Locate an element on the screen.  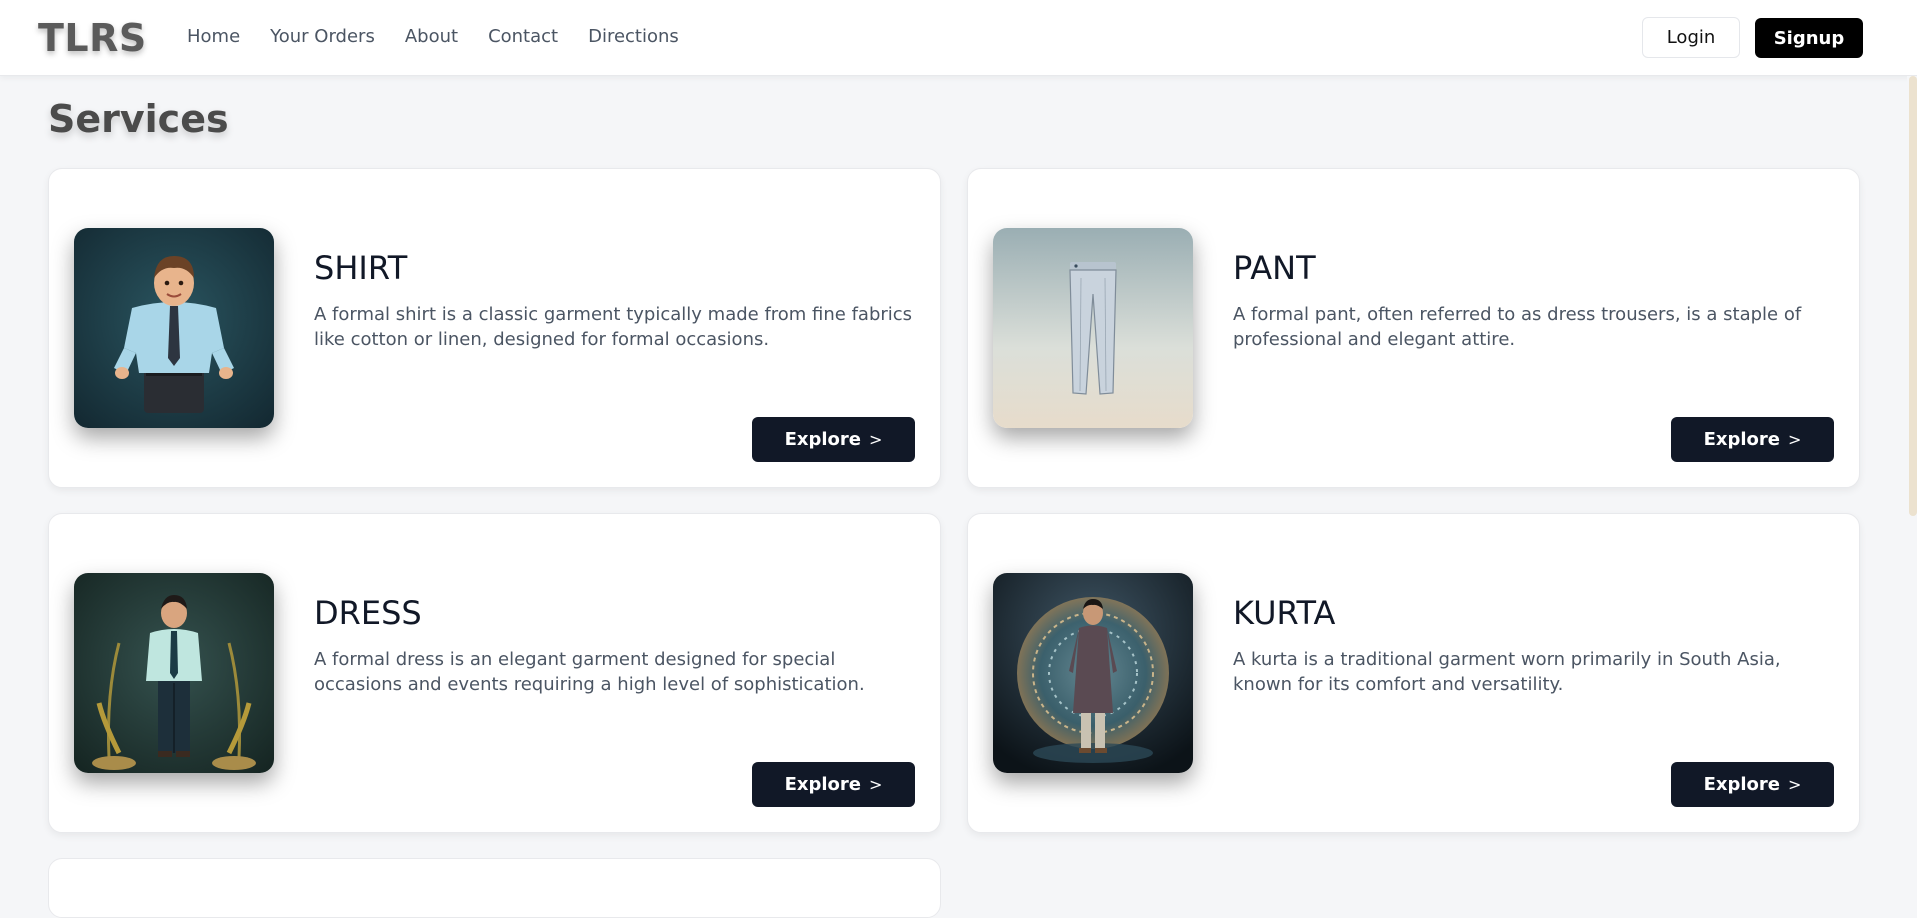
nav-contact-link: Contact is located at coordinates (523, 36).